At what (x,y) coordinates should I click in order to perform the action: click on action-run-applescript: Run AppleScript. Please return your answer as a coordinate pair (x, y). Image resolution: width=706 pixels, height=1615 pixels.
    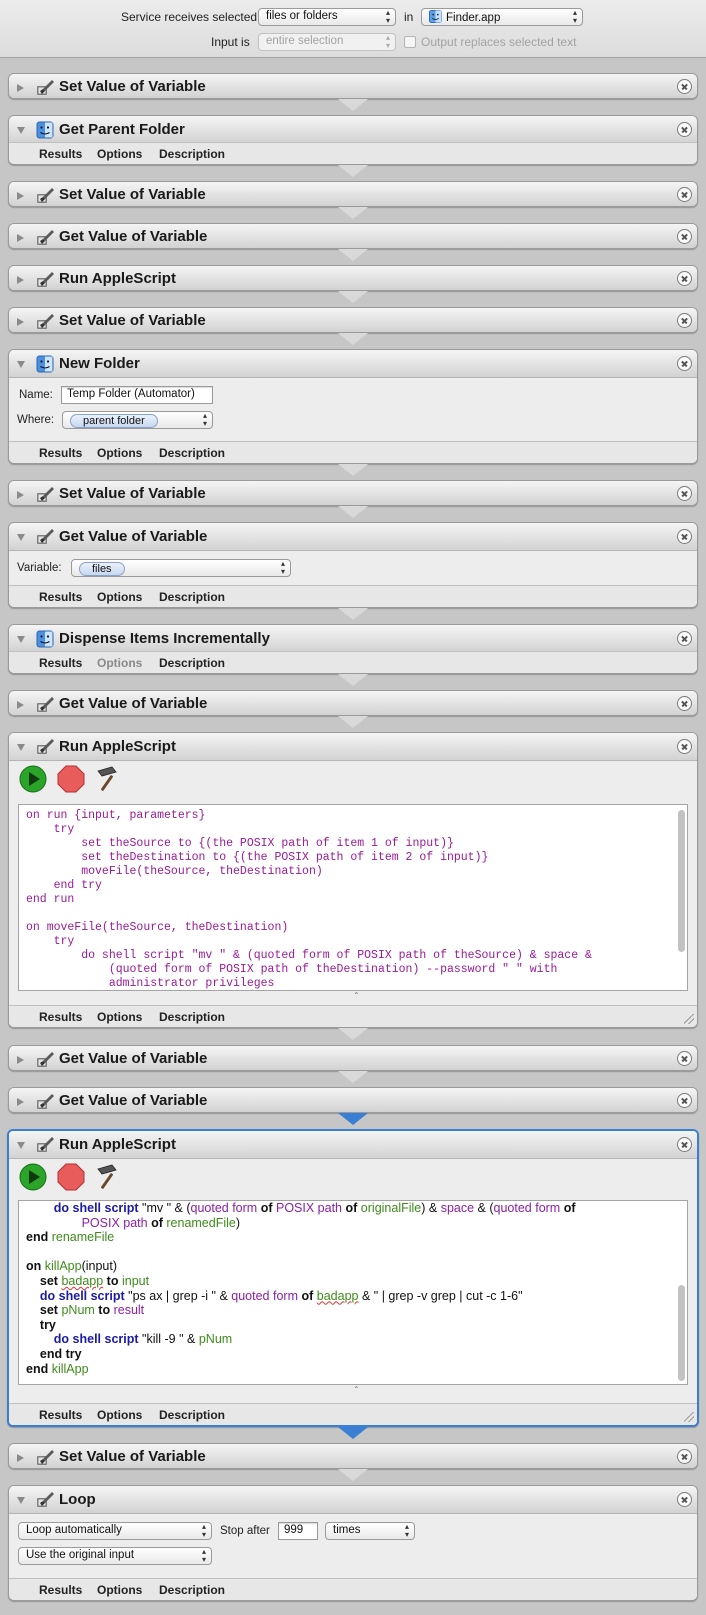
    Looking at the image, I should click on (353, 278).